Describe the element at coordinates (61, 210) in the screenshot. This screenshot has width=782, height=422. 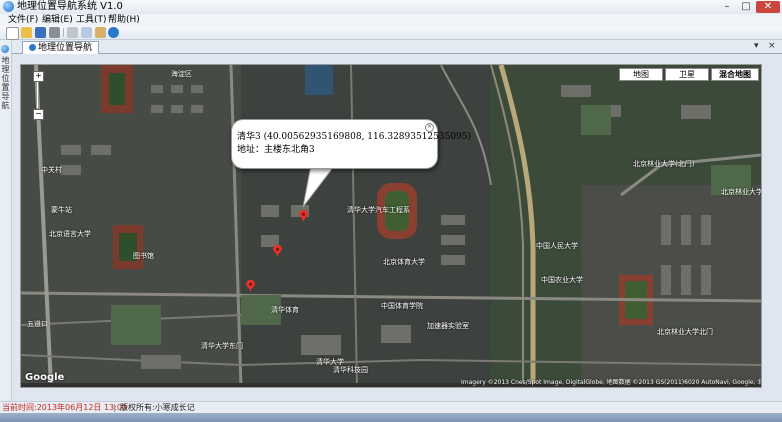
I see `map-label: 蒙牛站` at that location.